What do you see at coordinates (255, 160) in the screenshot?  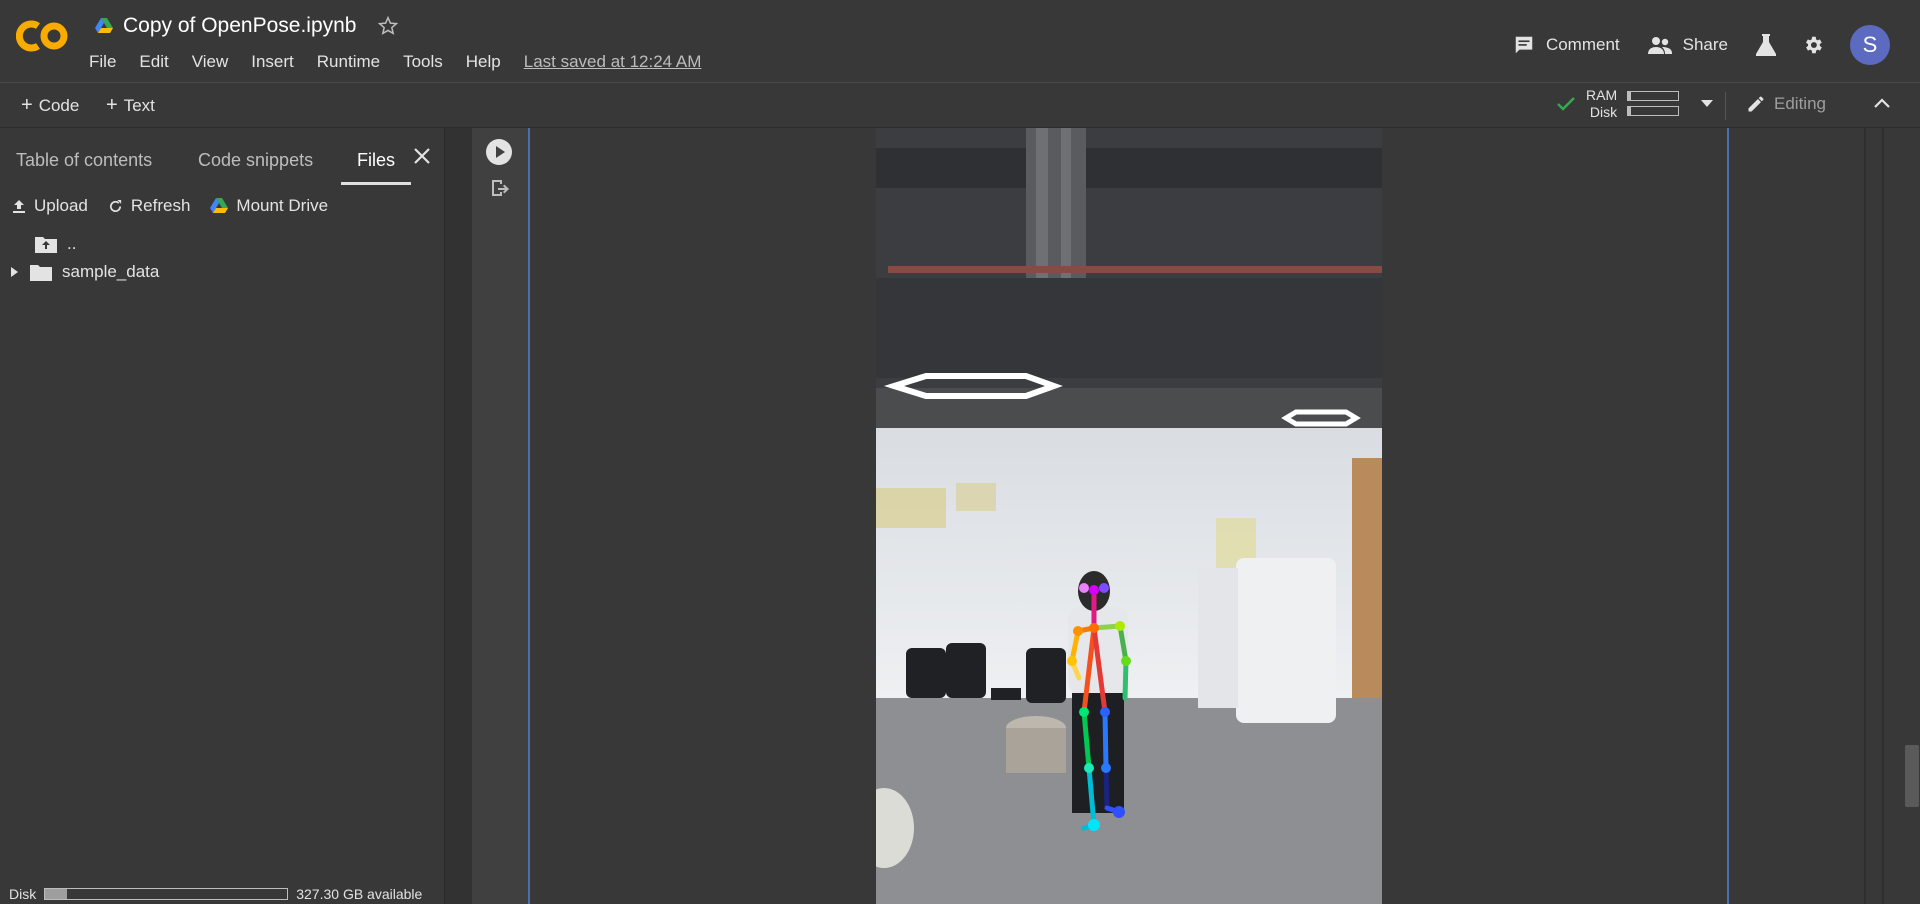 I see `tab-code-snippets: Code snippets` at bounding box center [255, 160].